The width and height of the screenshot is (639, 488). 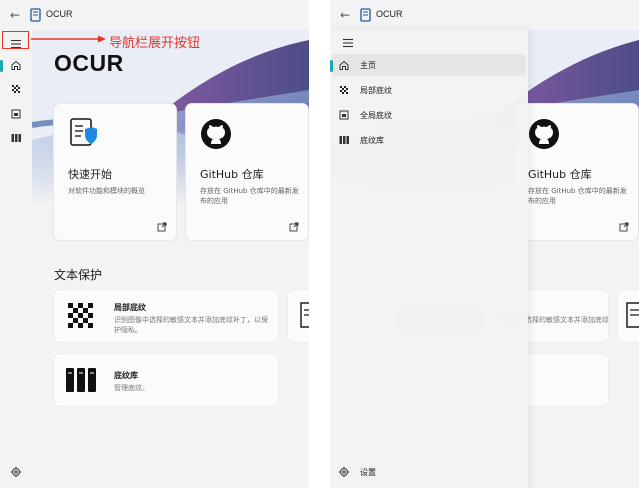 I want to click on nav-toggle-button, so click(x=348, y=43).